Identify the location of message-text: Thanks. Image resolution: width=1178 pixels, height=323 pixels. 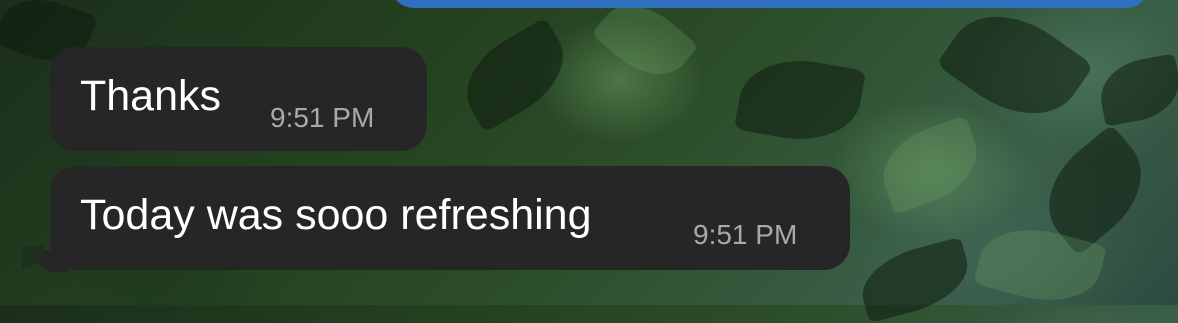
(151, 96).